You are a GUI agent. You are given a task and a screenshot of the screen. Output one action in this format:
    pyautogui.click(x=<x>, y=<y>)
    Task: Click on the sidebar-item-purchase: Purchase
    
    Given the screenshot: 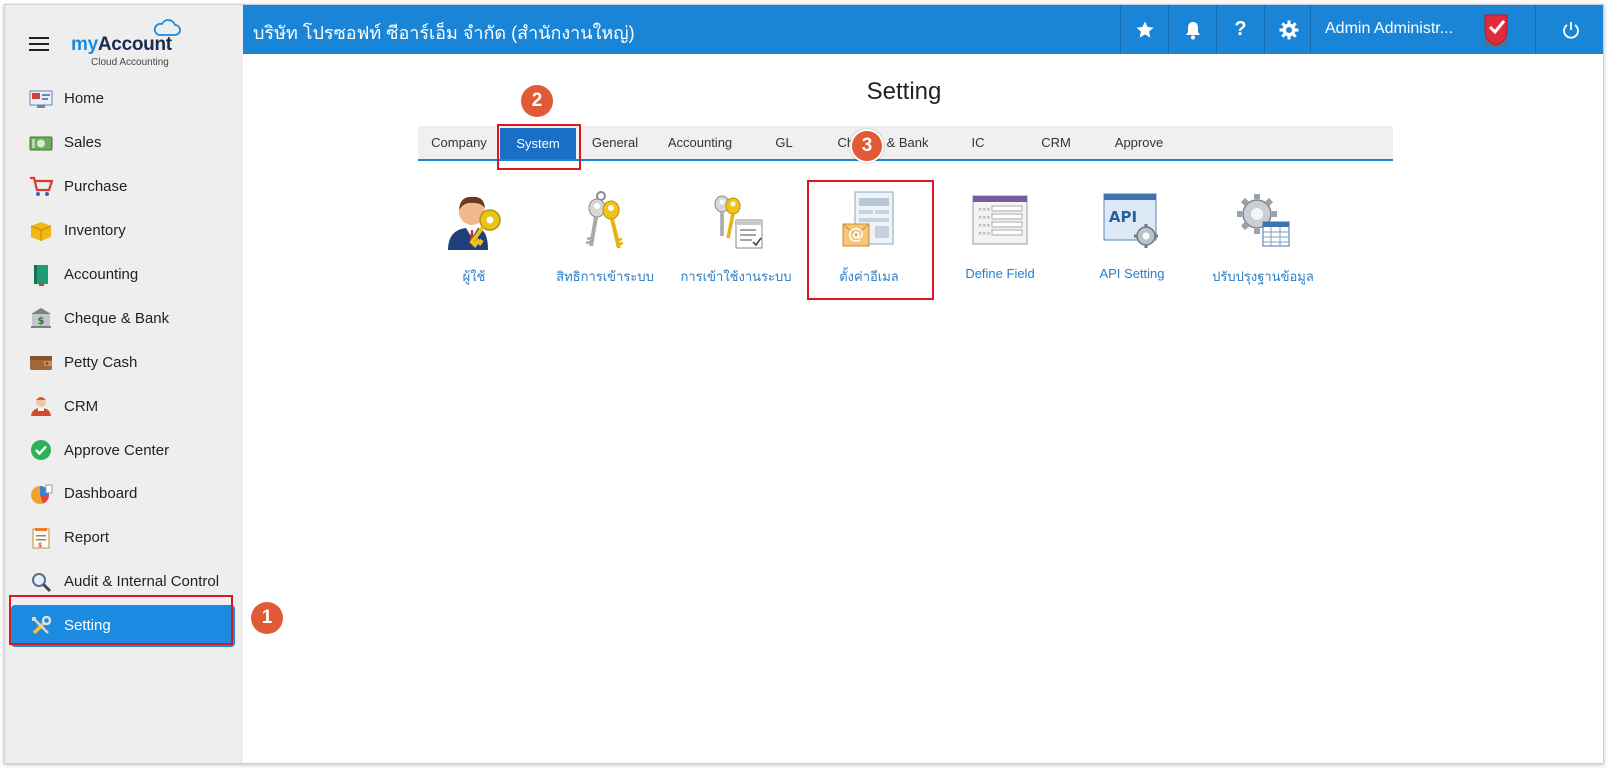 What is the action you would take?
    pyautogui.click(x=124, y=187)
    